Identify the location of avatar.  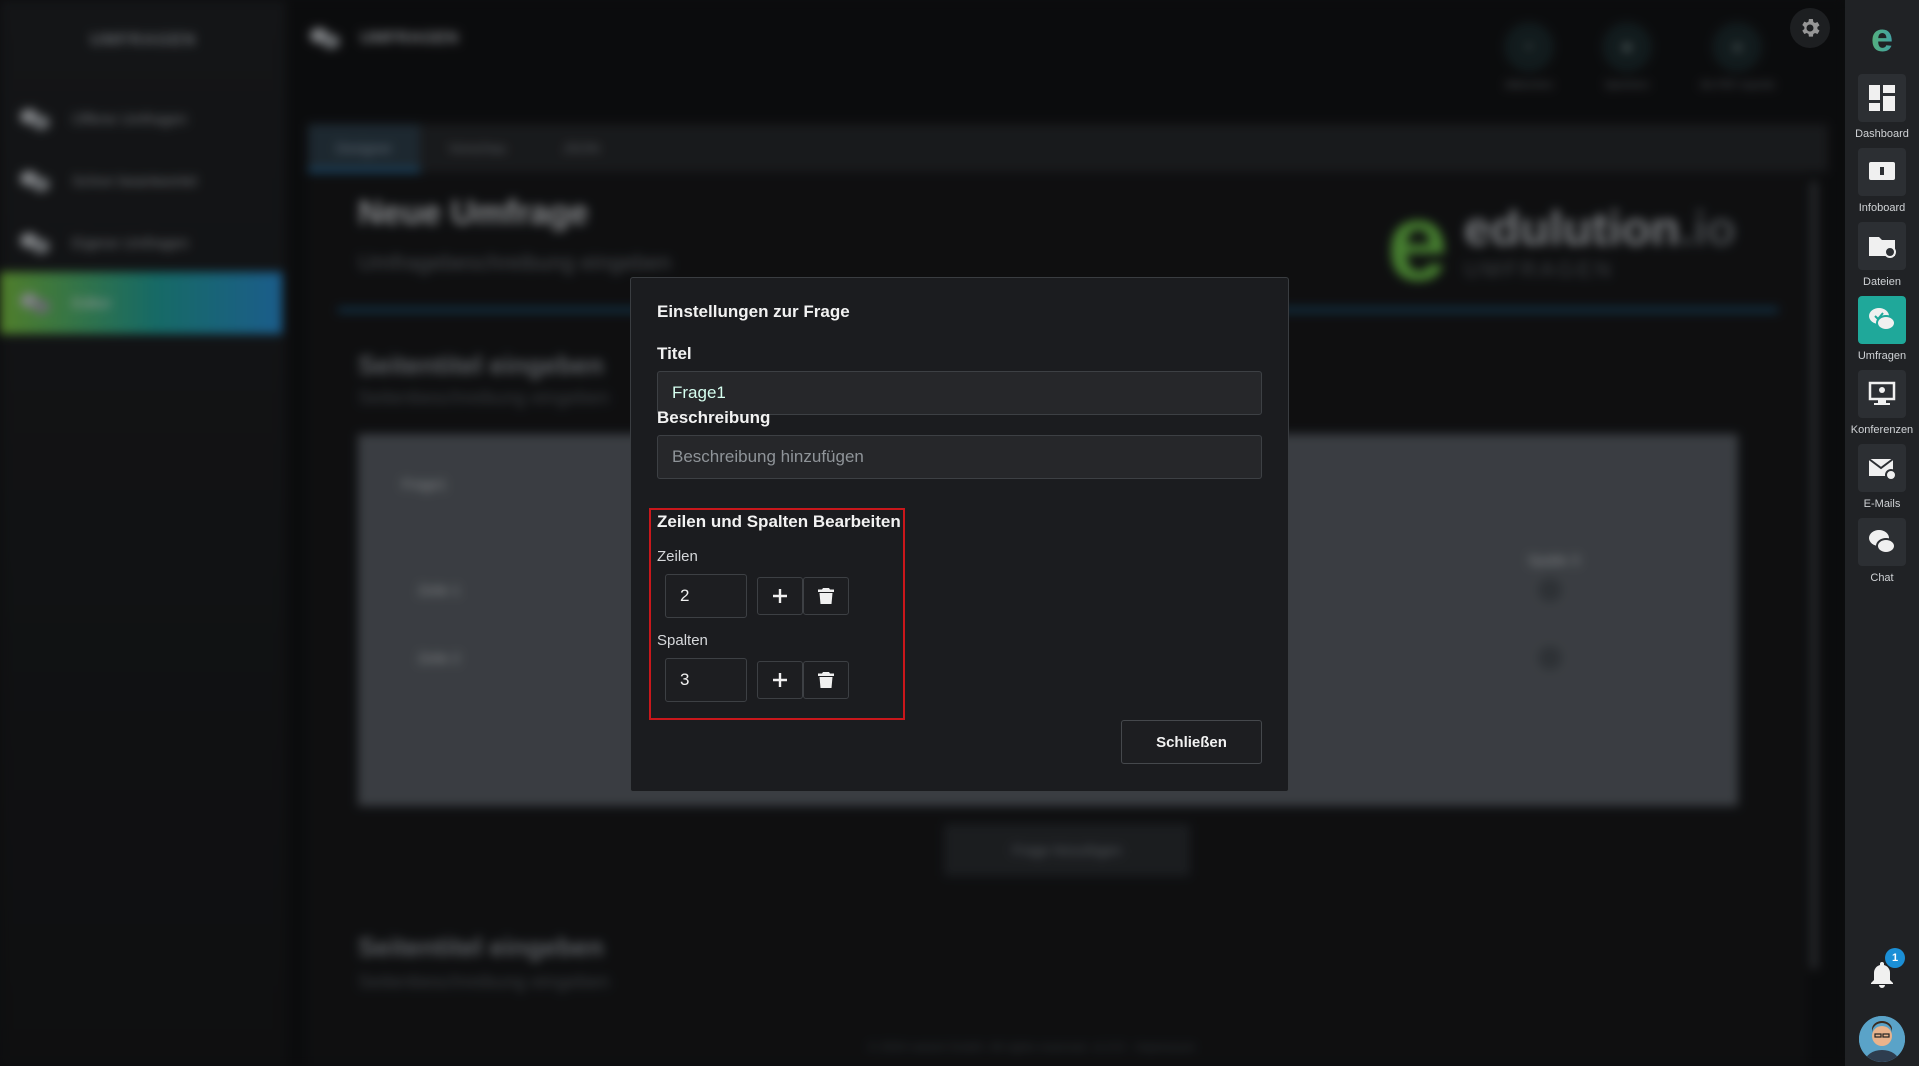
(1882, 1039).